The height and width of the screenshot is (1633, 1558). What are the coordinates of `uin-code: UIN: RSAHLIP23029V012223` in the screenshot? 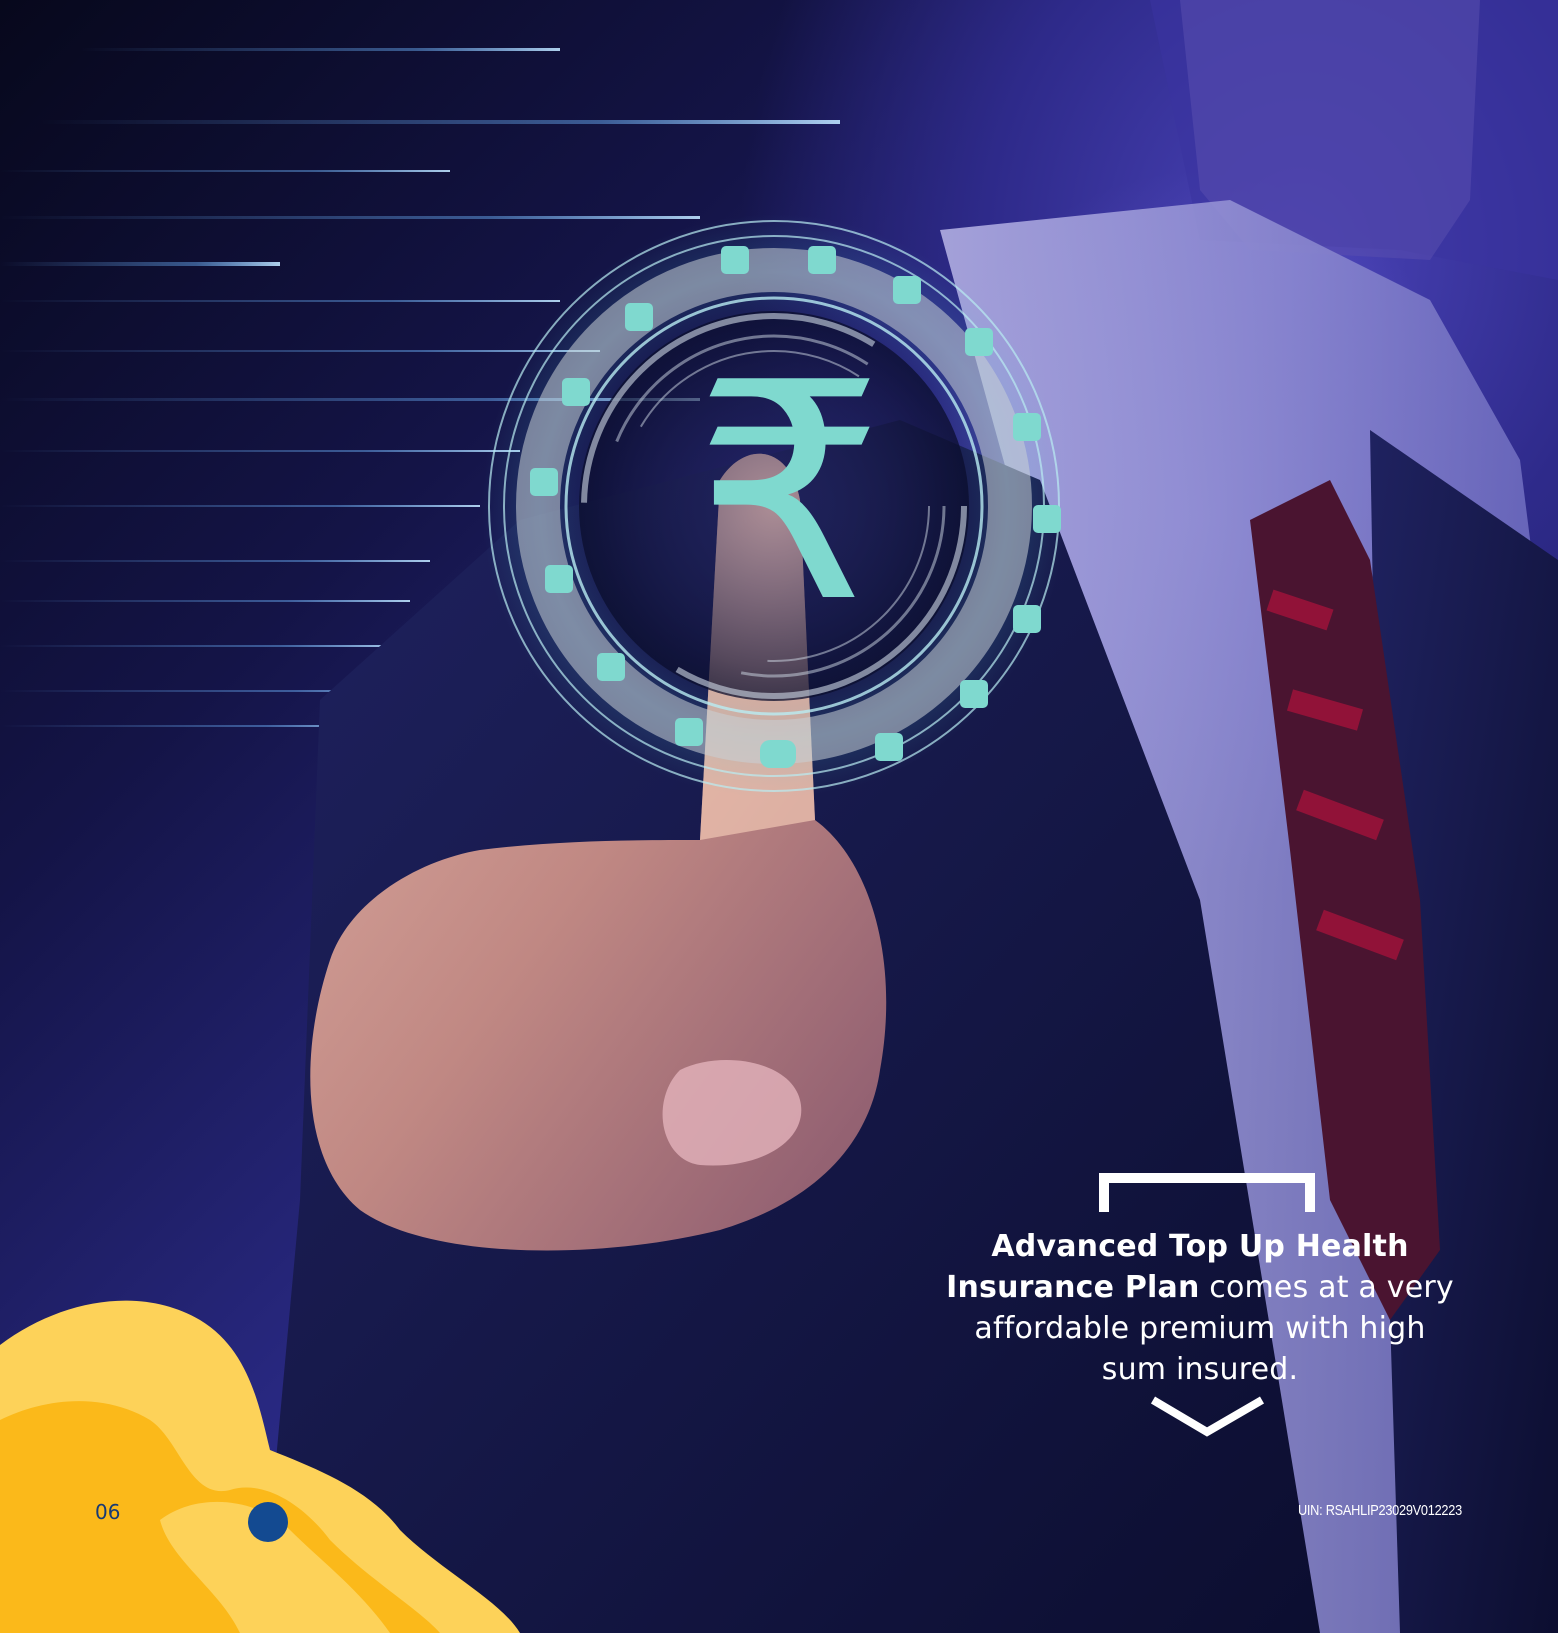 It's located at (1380, 1510).